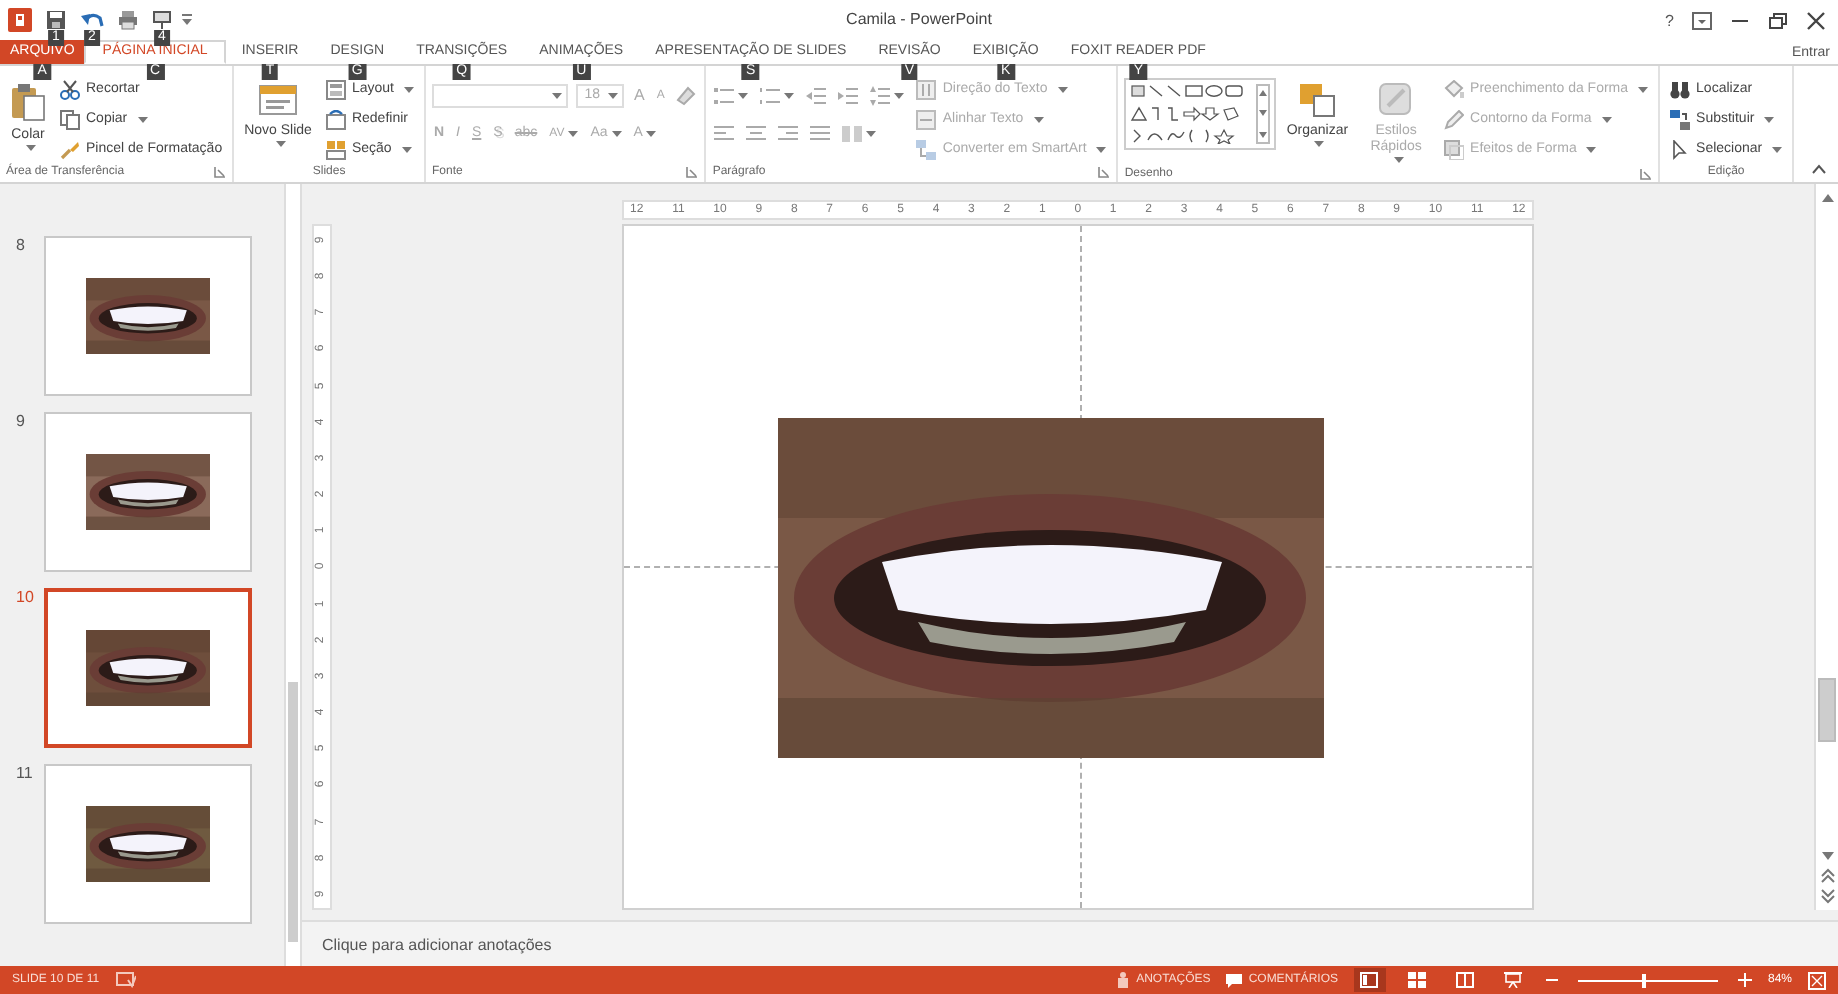 The height and width of the screenshot is (994, 1838). What do you see at coordinates (1643, 980) in the screenshot?
I see `slider-thumb` at bounding box center [1643, 980].